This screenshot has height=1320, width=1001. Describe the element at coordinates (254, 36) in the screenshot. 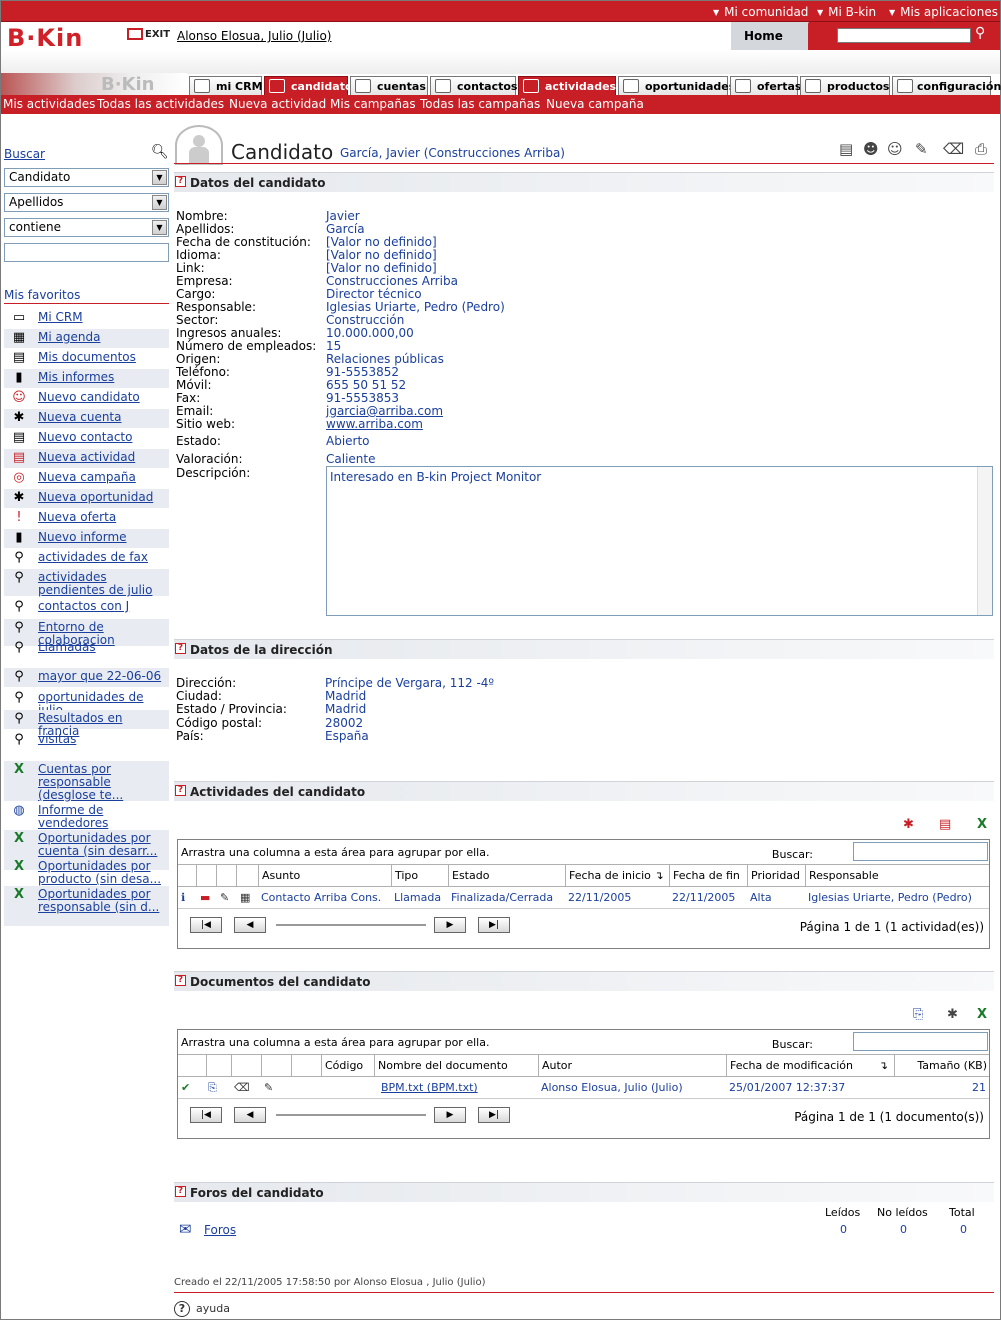

I see `user-link: Alonso Elosua, Julio (Julio)` at that location.